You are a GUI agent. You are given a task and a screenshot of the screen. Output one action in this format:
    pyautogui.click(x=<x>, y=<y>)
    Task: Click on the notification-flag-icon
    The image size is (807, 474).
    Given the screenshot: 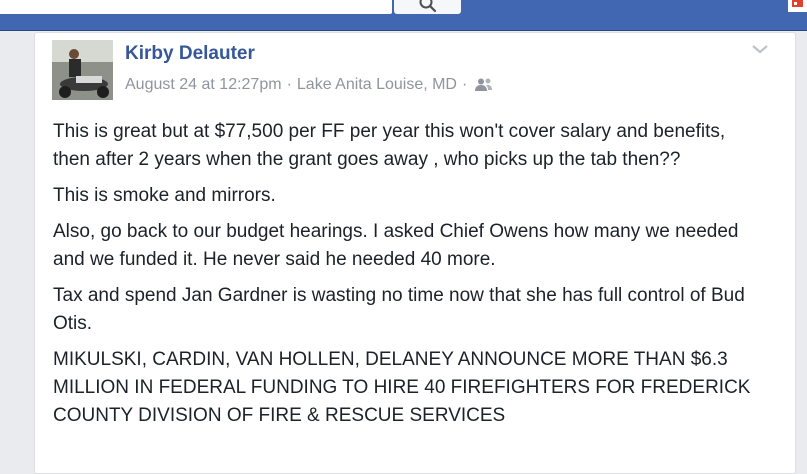 What is the action you would take?
    pyautogui.click(x=797, y=6)
    